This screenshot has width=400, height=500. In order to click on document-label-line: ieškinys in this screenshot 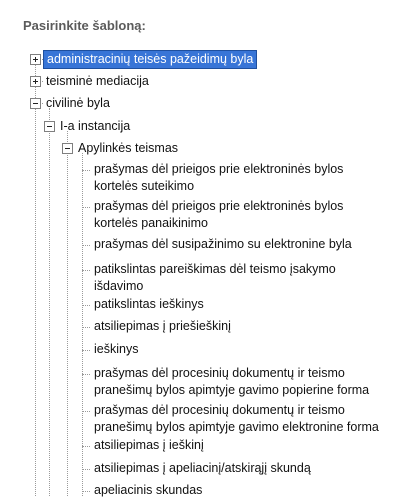, I will do `click(116, 349)`.